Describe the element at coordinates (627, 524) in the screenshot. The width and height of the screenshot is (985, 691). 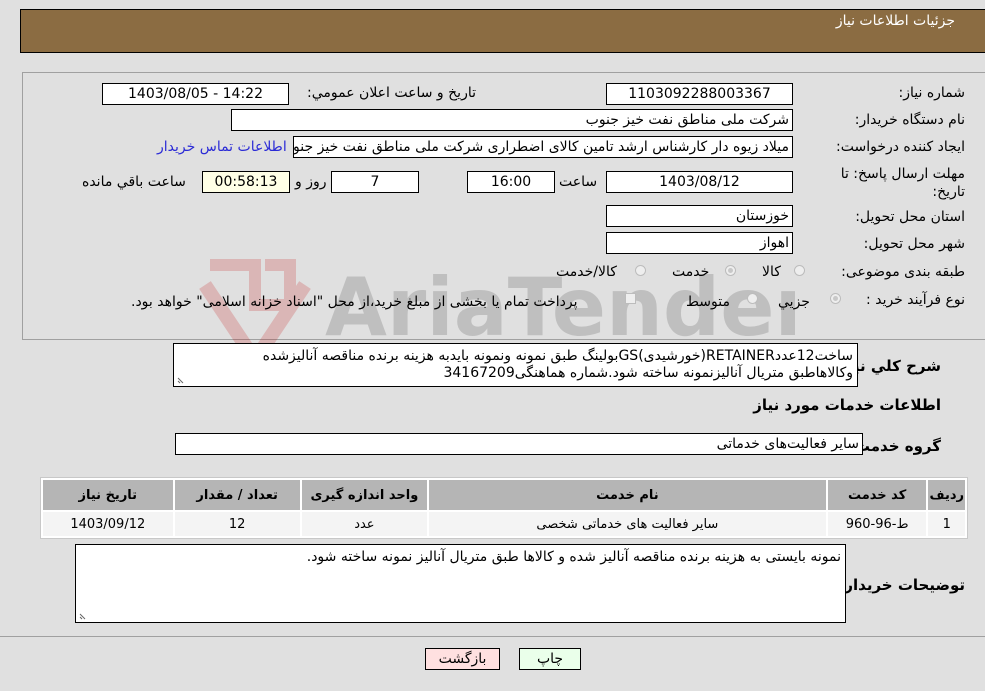
I see `cell-name: سایر فعالیت های خدماتی شخصی` at that location.